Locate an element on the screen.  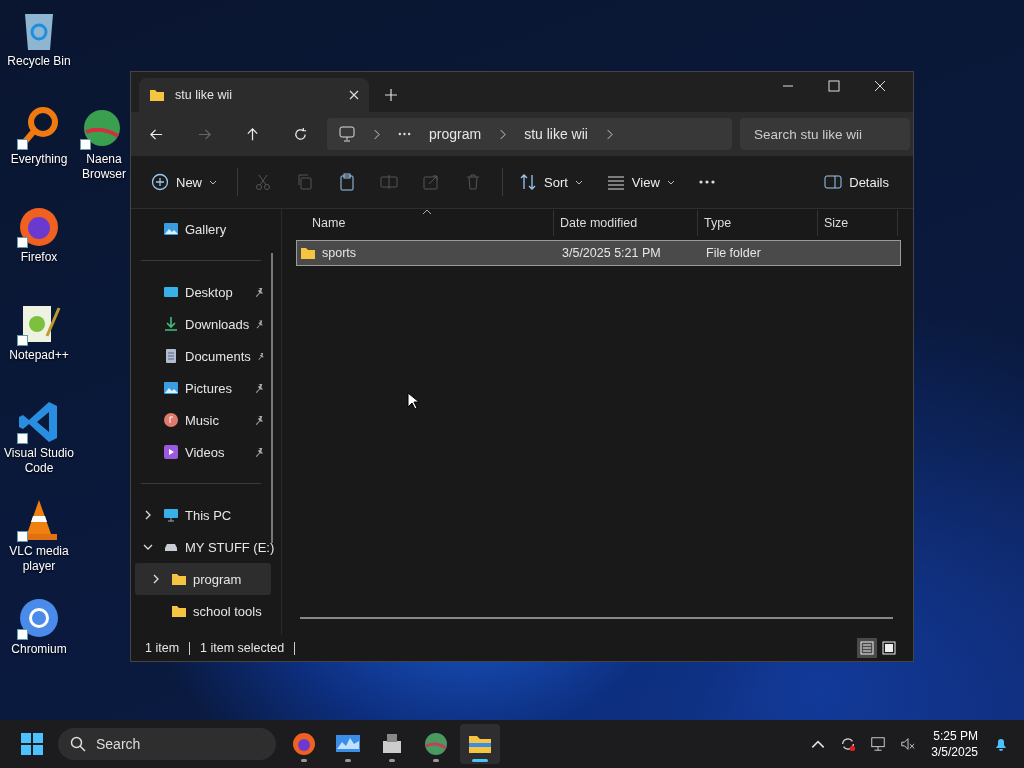
gallery-icon is located at coordinates (171, 229).